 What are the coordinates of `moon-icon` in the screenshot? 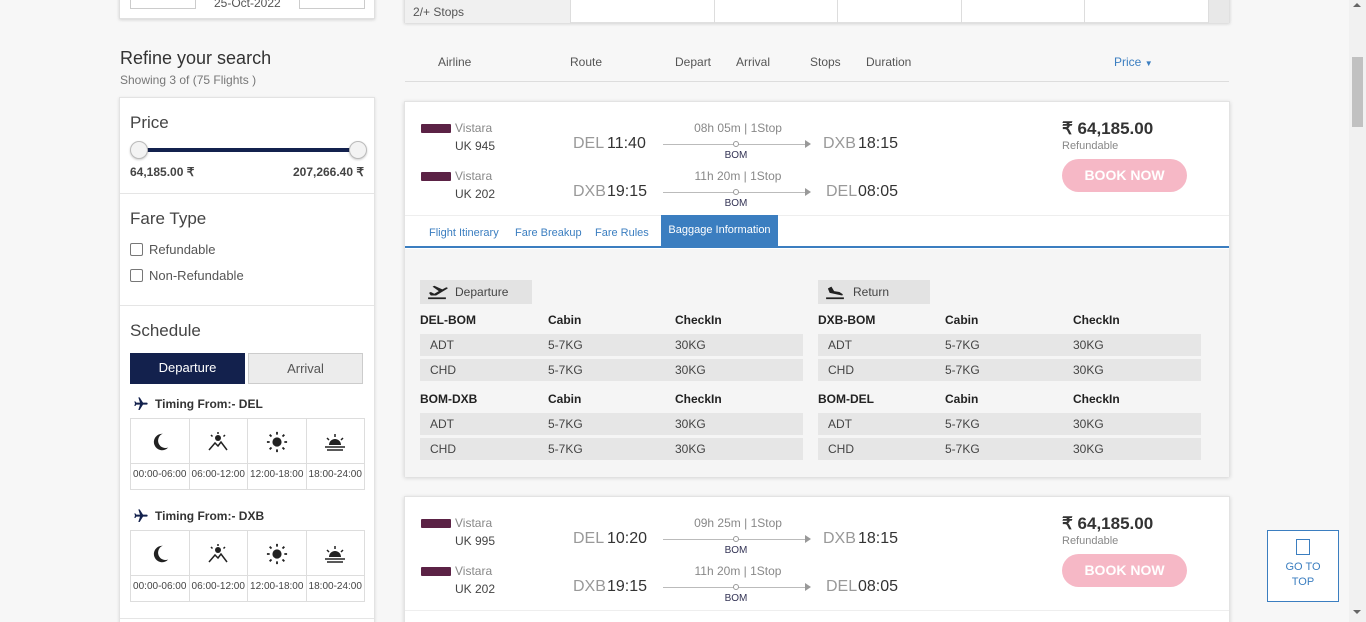 It's located at (160, 554).